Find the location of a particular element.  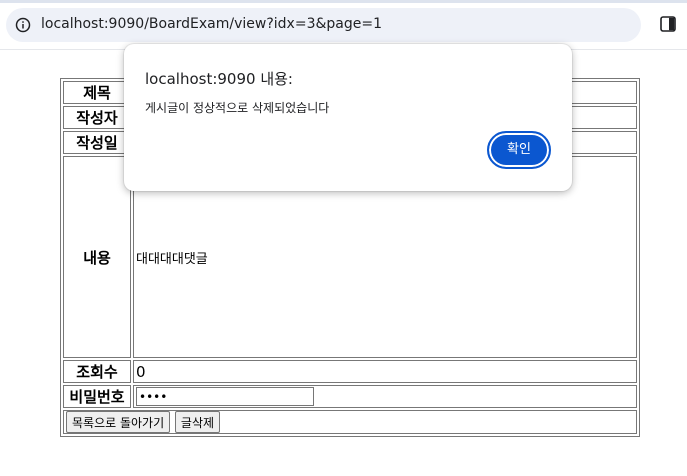

delete-post-button: 글삭제 is located at coordinates (197, 422).